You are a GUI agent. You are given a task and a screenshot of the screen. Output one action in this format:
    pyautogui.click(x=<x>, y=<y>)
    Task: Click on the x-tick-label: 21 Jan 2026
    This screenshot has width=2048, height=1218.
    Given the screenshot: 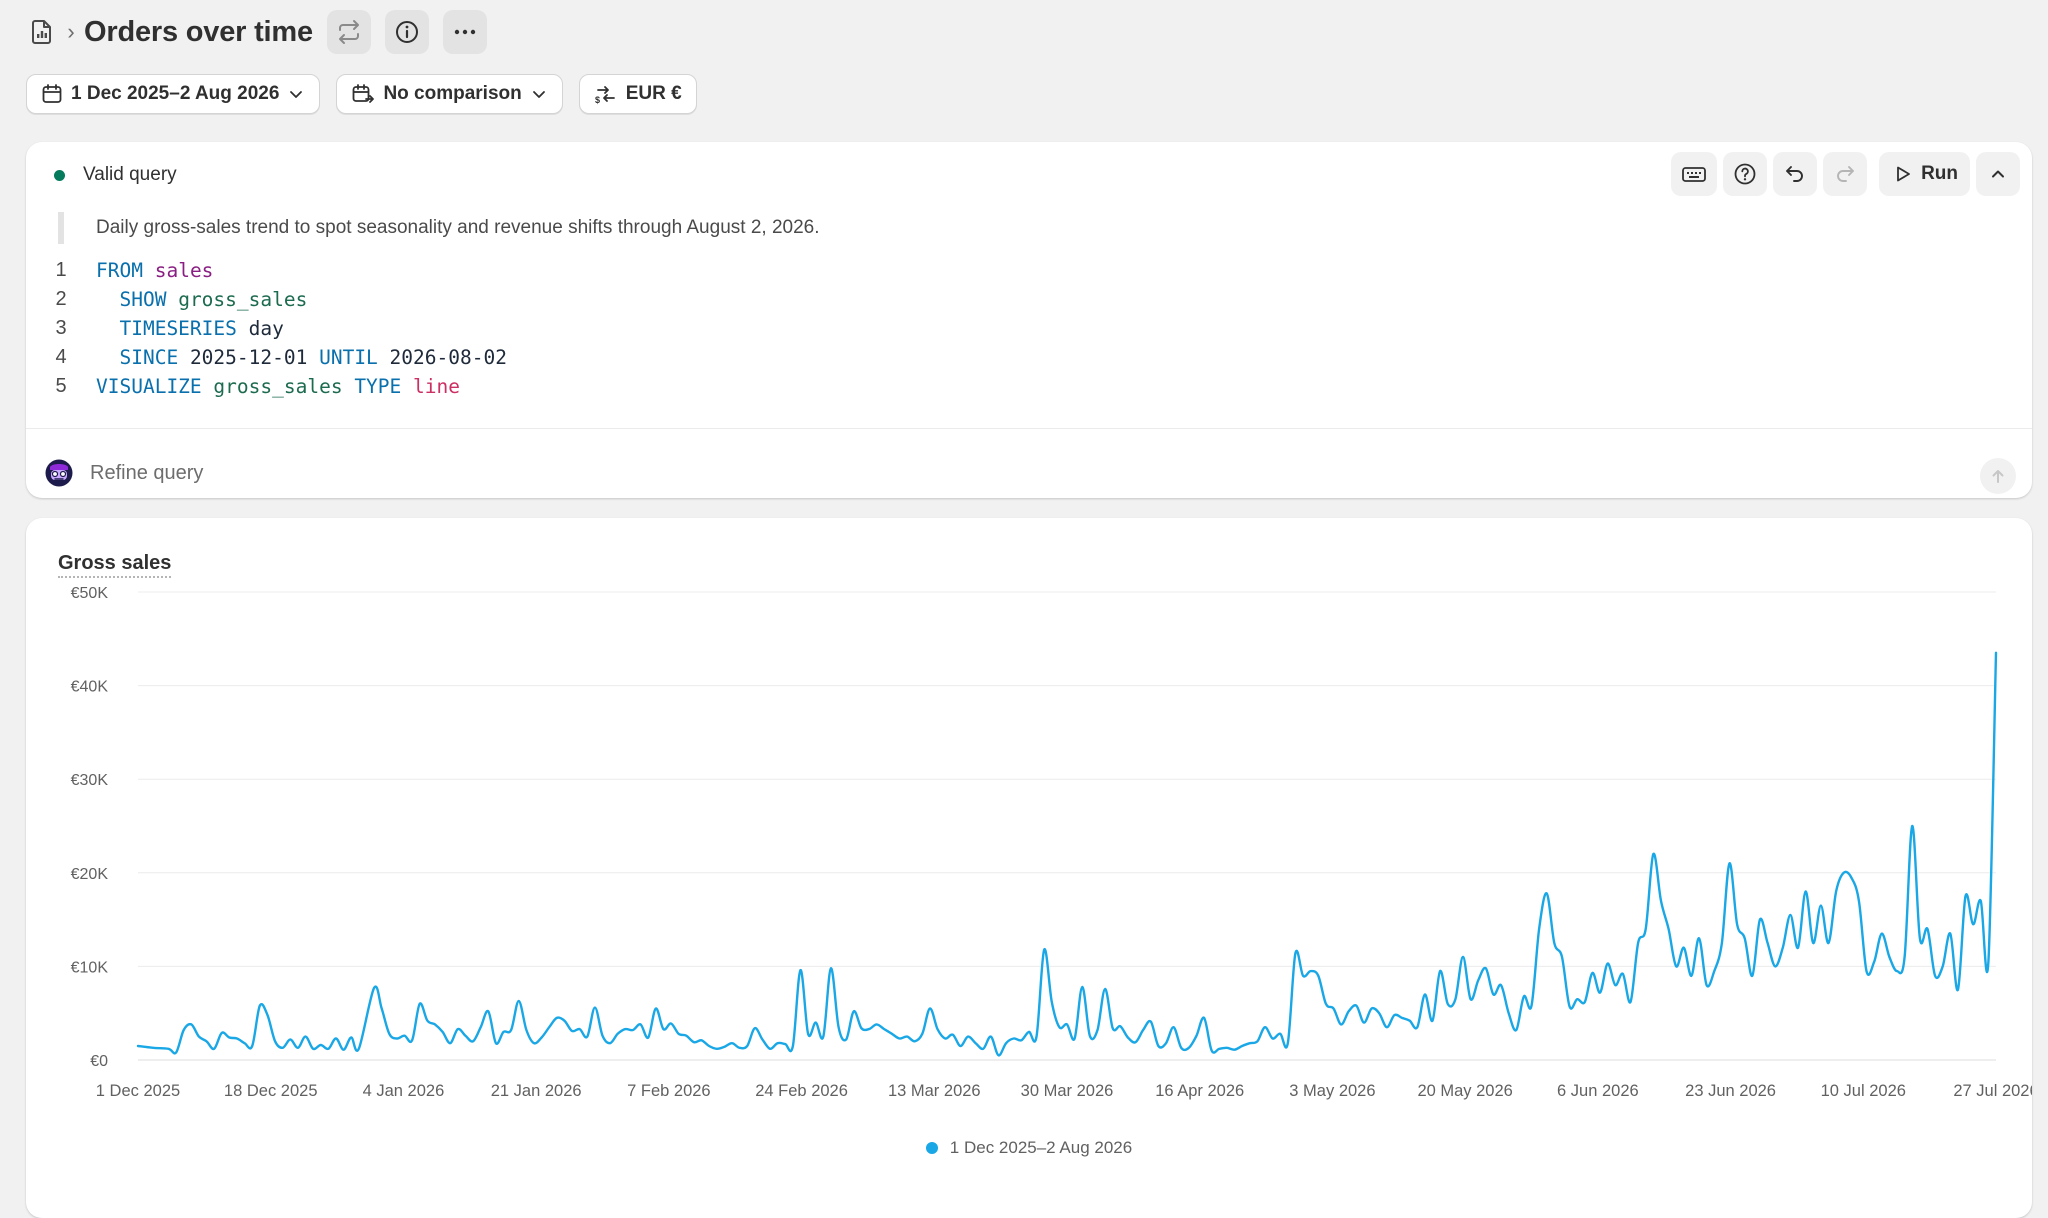 What is the action you would take?
    pyautogui.click(x=536, y=1091)
    